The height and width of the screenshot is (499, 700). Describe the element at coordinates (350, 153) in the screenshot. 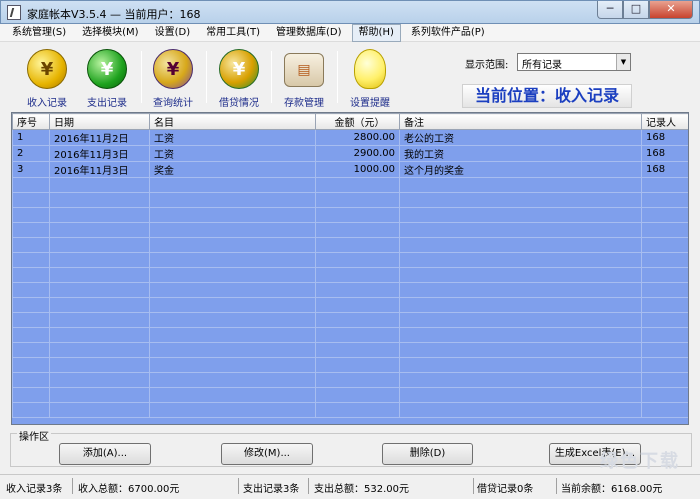

I see `table-row: 2 2016年11月3日 工资 2900.00 我的工资 168` at that location.